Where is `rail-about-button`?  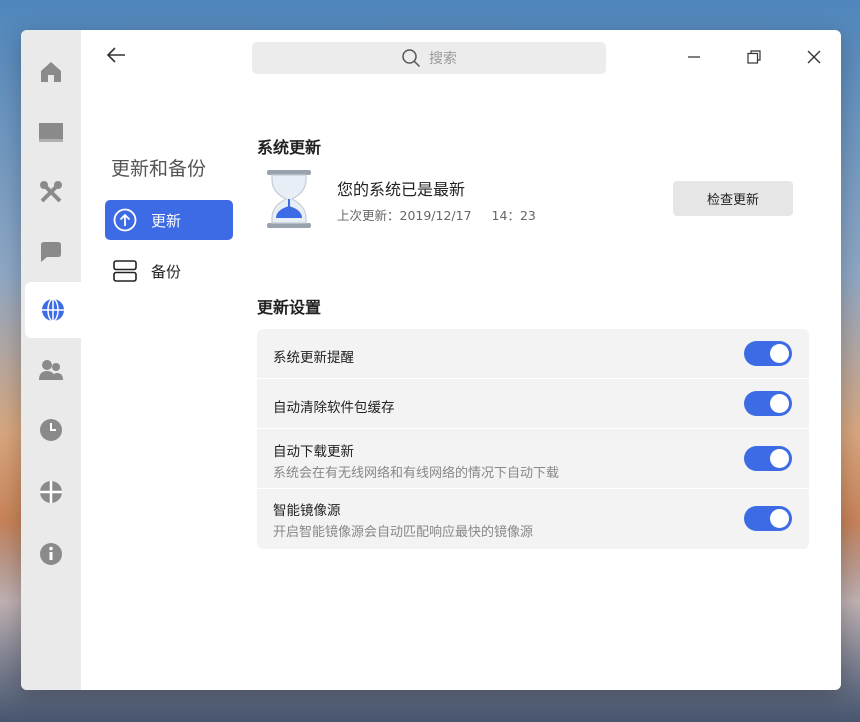
rail-about-button is located at coordinates (51, 554).